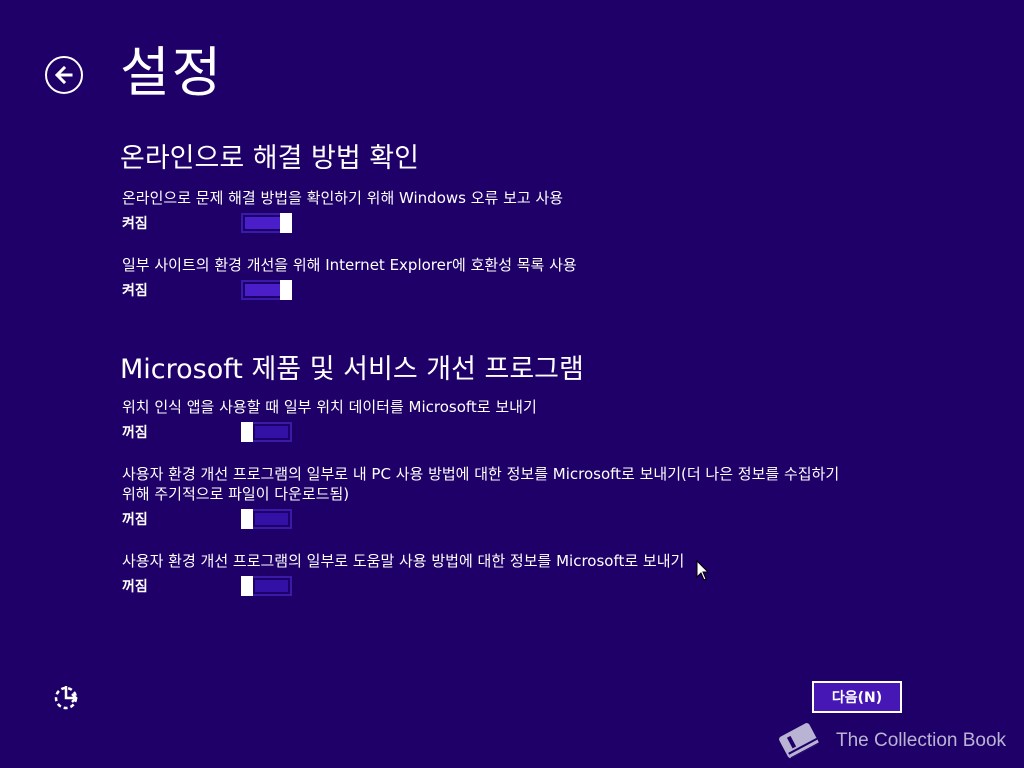 The image size is (1024, 768). What do you see at coordinates (703, 570) in the screenshot?
I see `mouse-cursor-icon` at bounding box center [703, 570].